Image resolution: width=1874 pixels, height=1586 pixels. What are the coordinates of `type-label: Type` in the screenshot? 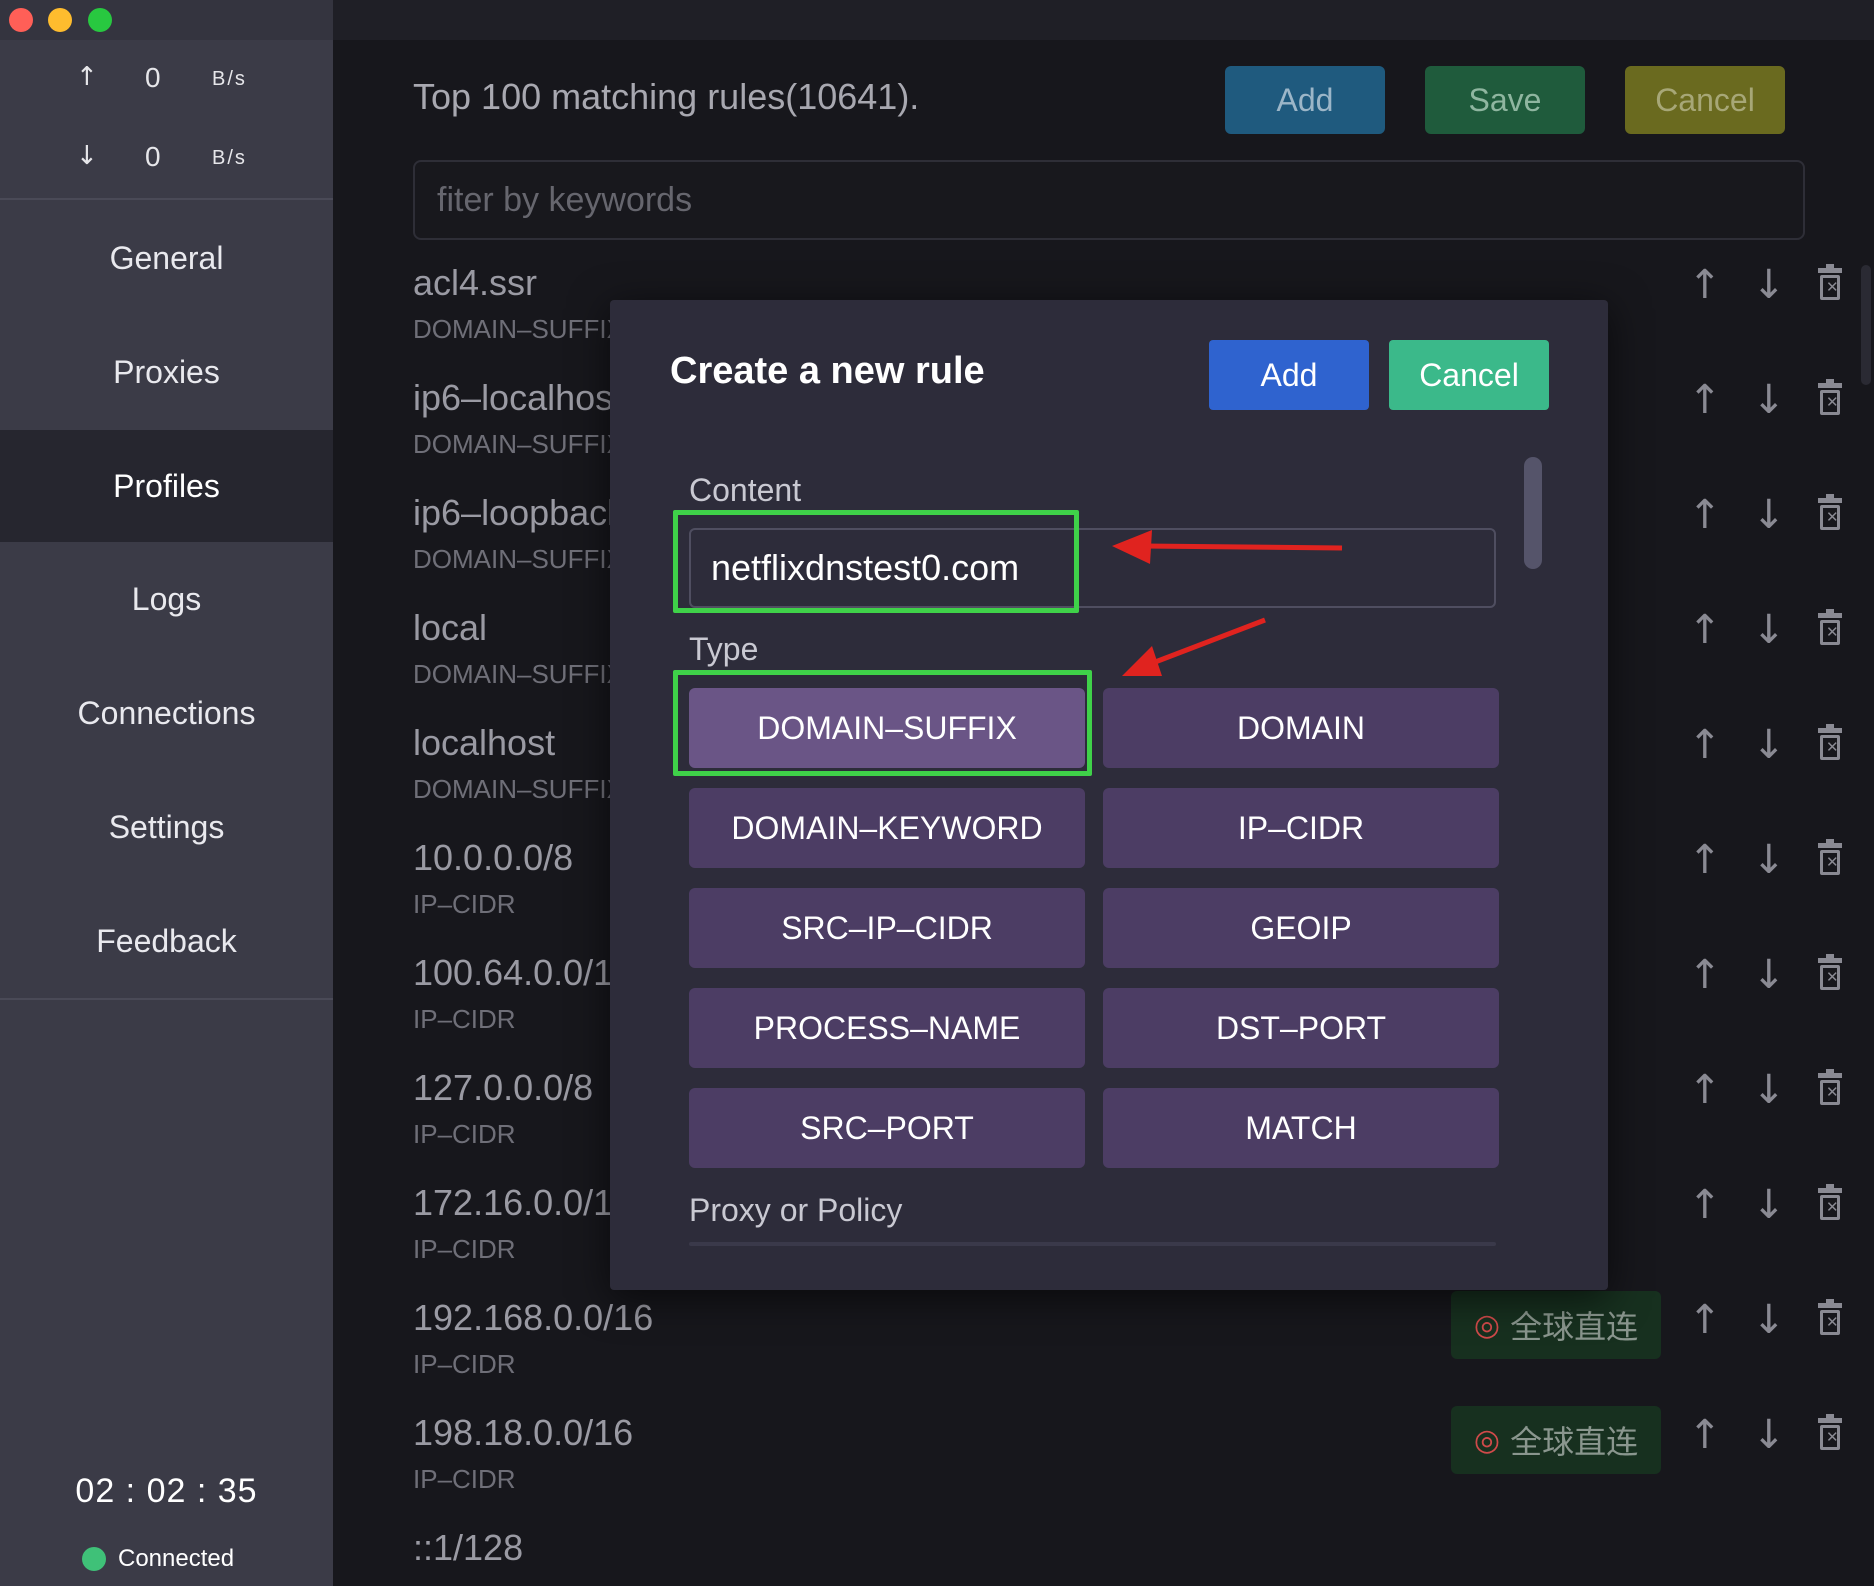 It's located at (724, 649).